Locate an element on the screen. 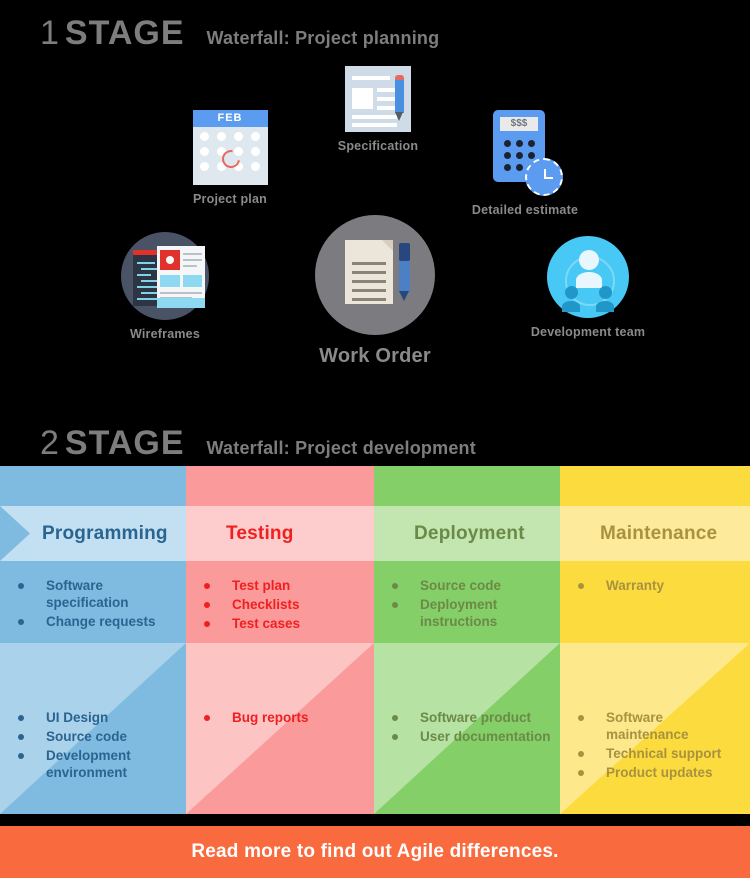 The image size is (750, 878). icon-cell-development-team: Development team is located at coordinates (588, 287).